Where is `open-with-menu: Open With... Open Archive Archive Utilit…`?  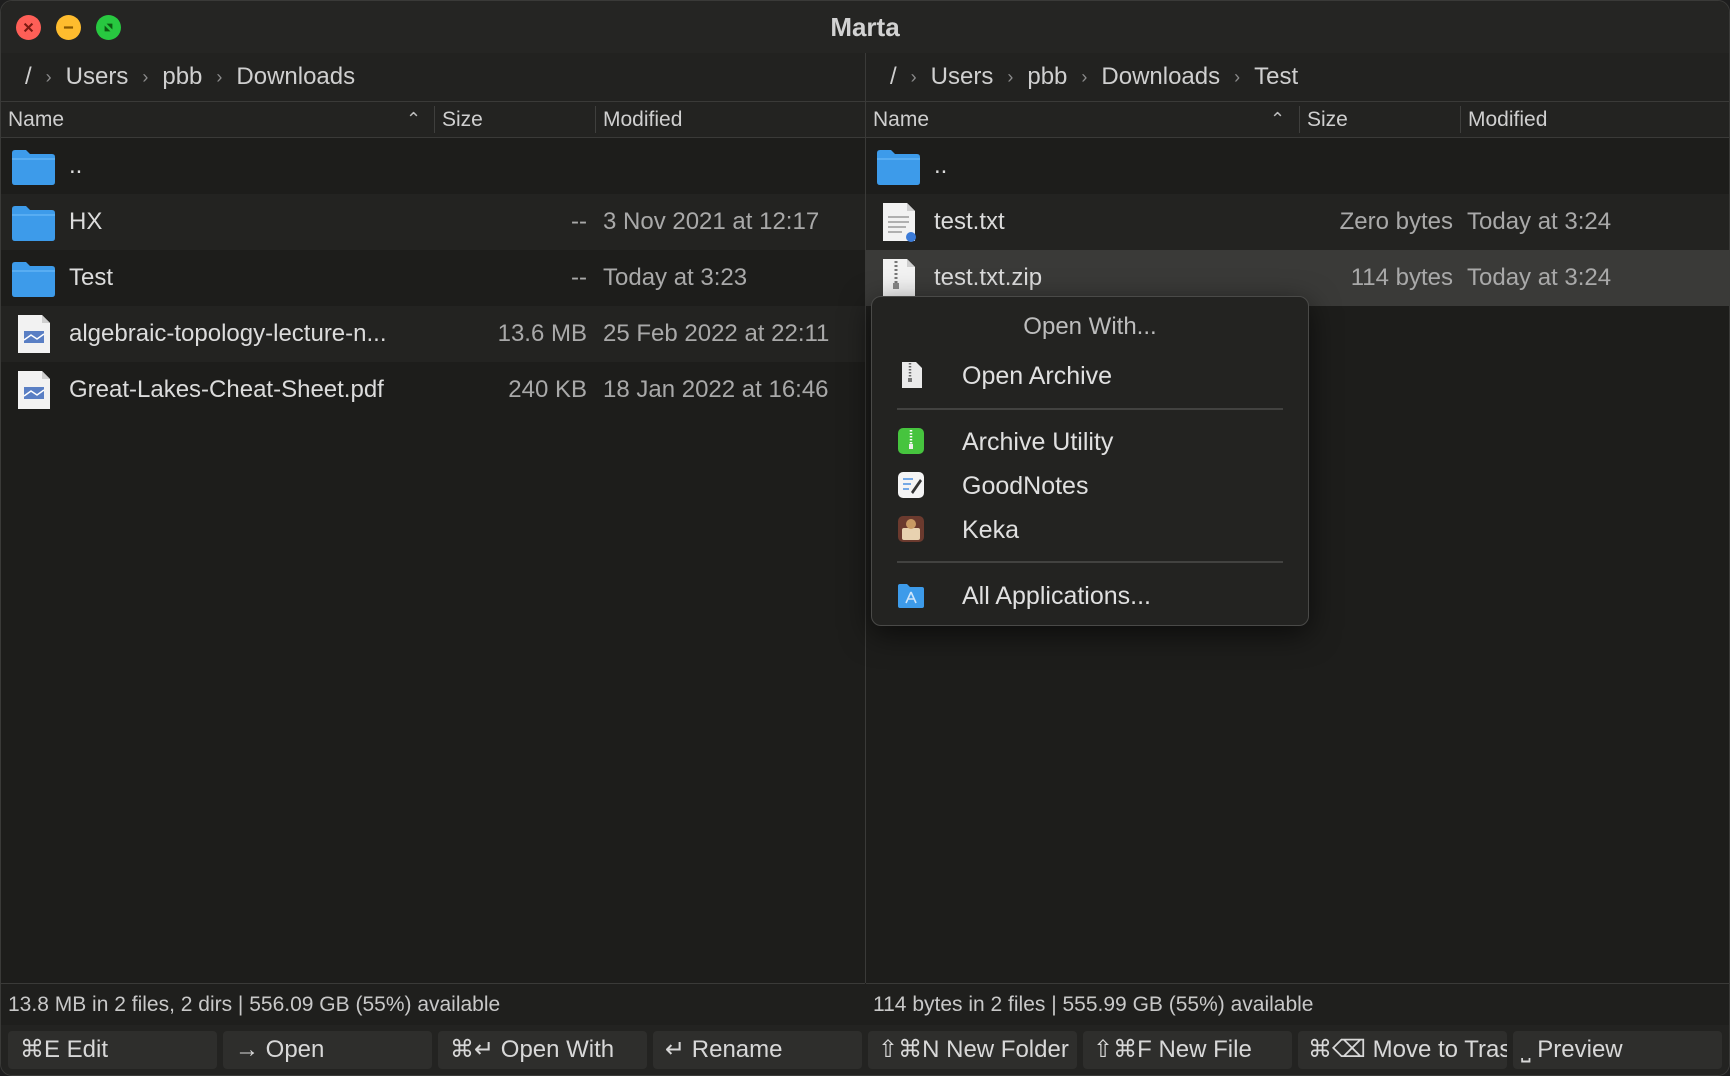
open-with-menu: Open With... Open Archive Archive Utilit… is located at coordinates (1090, 461).